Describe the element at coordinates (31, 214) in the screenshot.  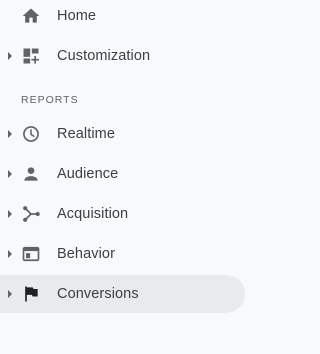
I see `acquisition-icon` at that location.